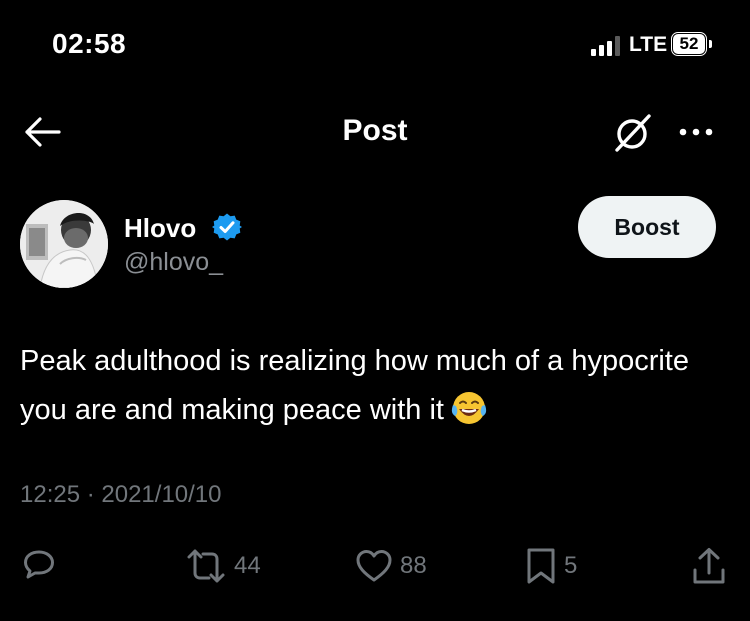  What do you see at coordinates (469, 408) in the screenshot?
I see `laughing-tears-emoji` at bounding box center [469, 408].